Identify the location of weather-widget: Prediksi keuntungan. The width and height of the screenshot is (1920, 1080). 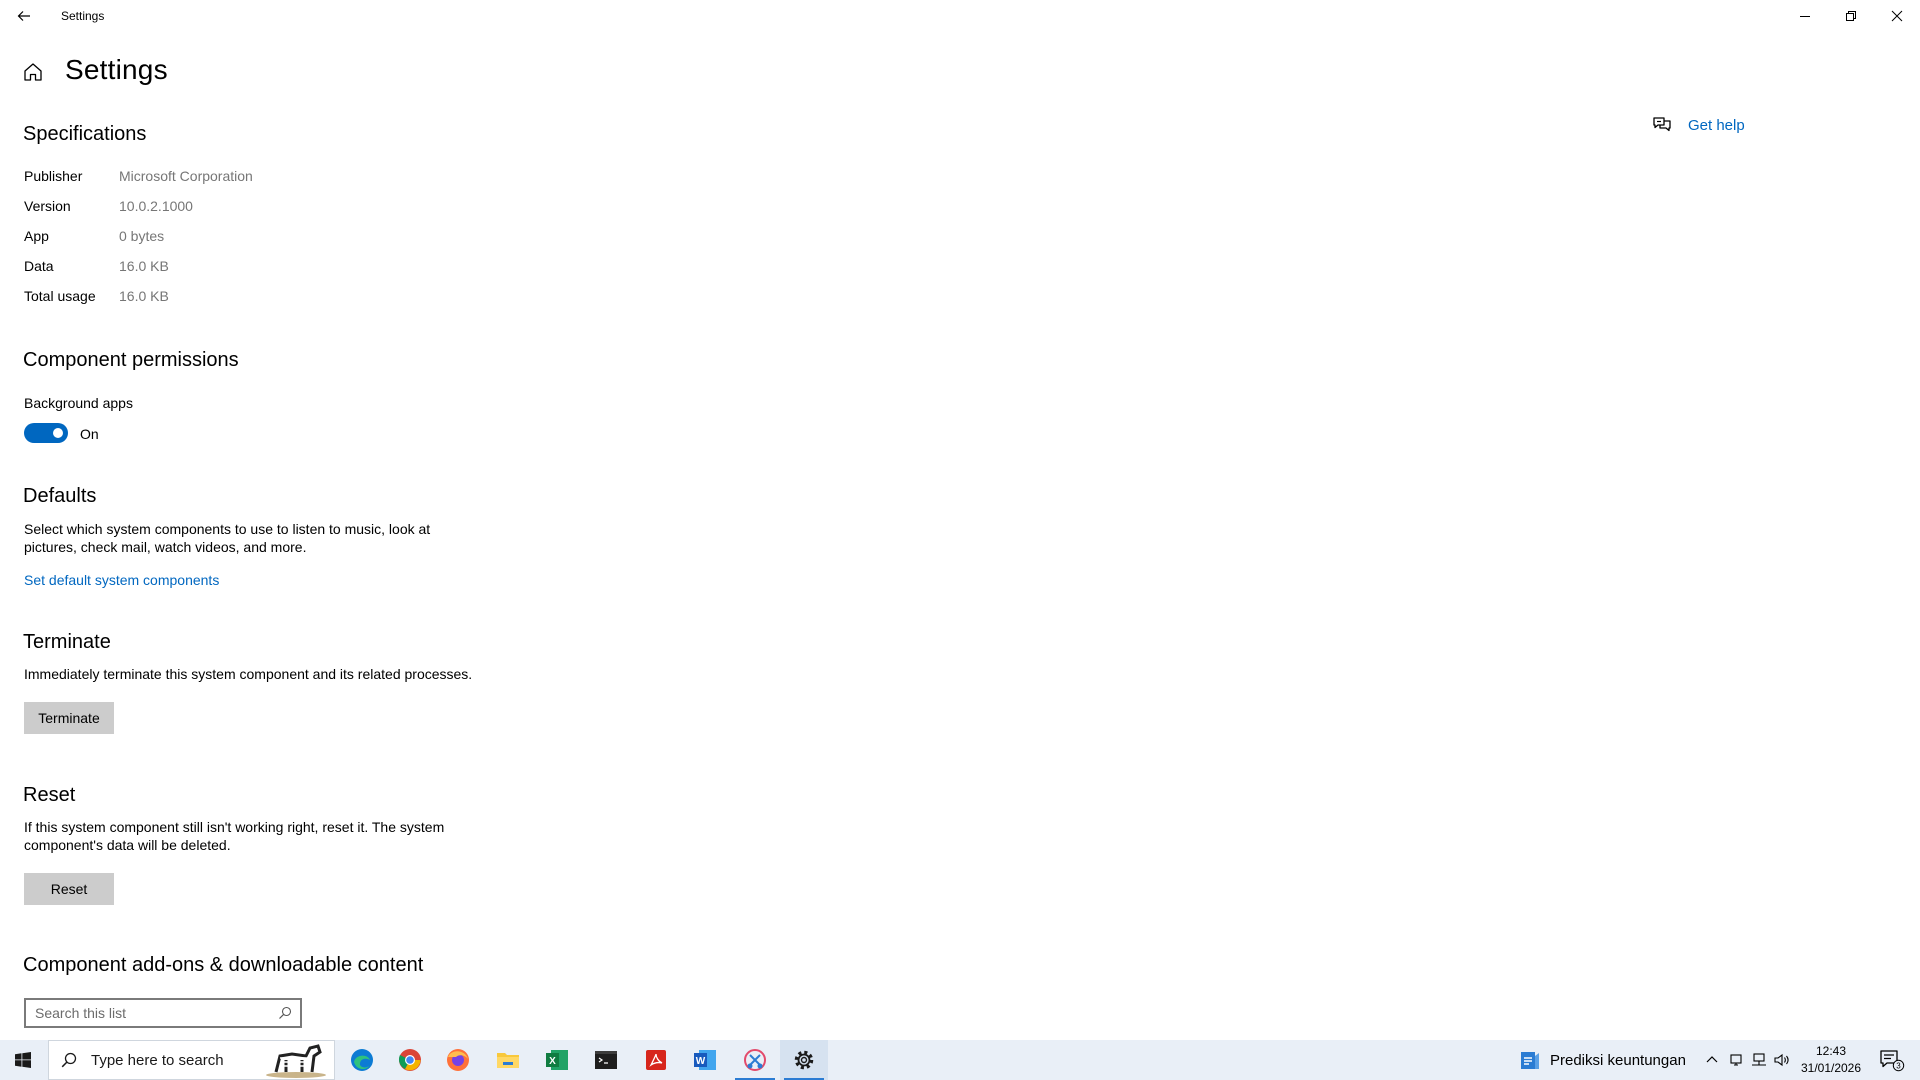
(1603, 1060).